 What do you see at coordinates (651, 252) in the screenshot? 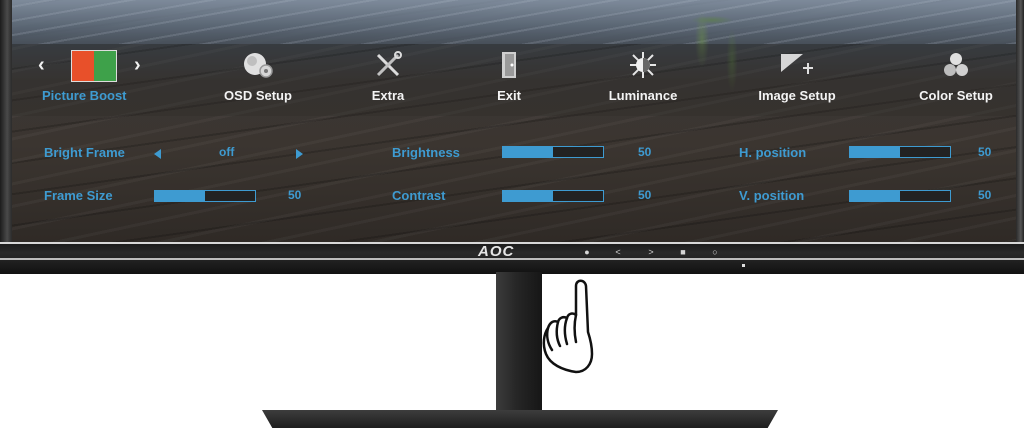
I see `right-button: >` at bounding box center [651, 252].